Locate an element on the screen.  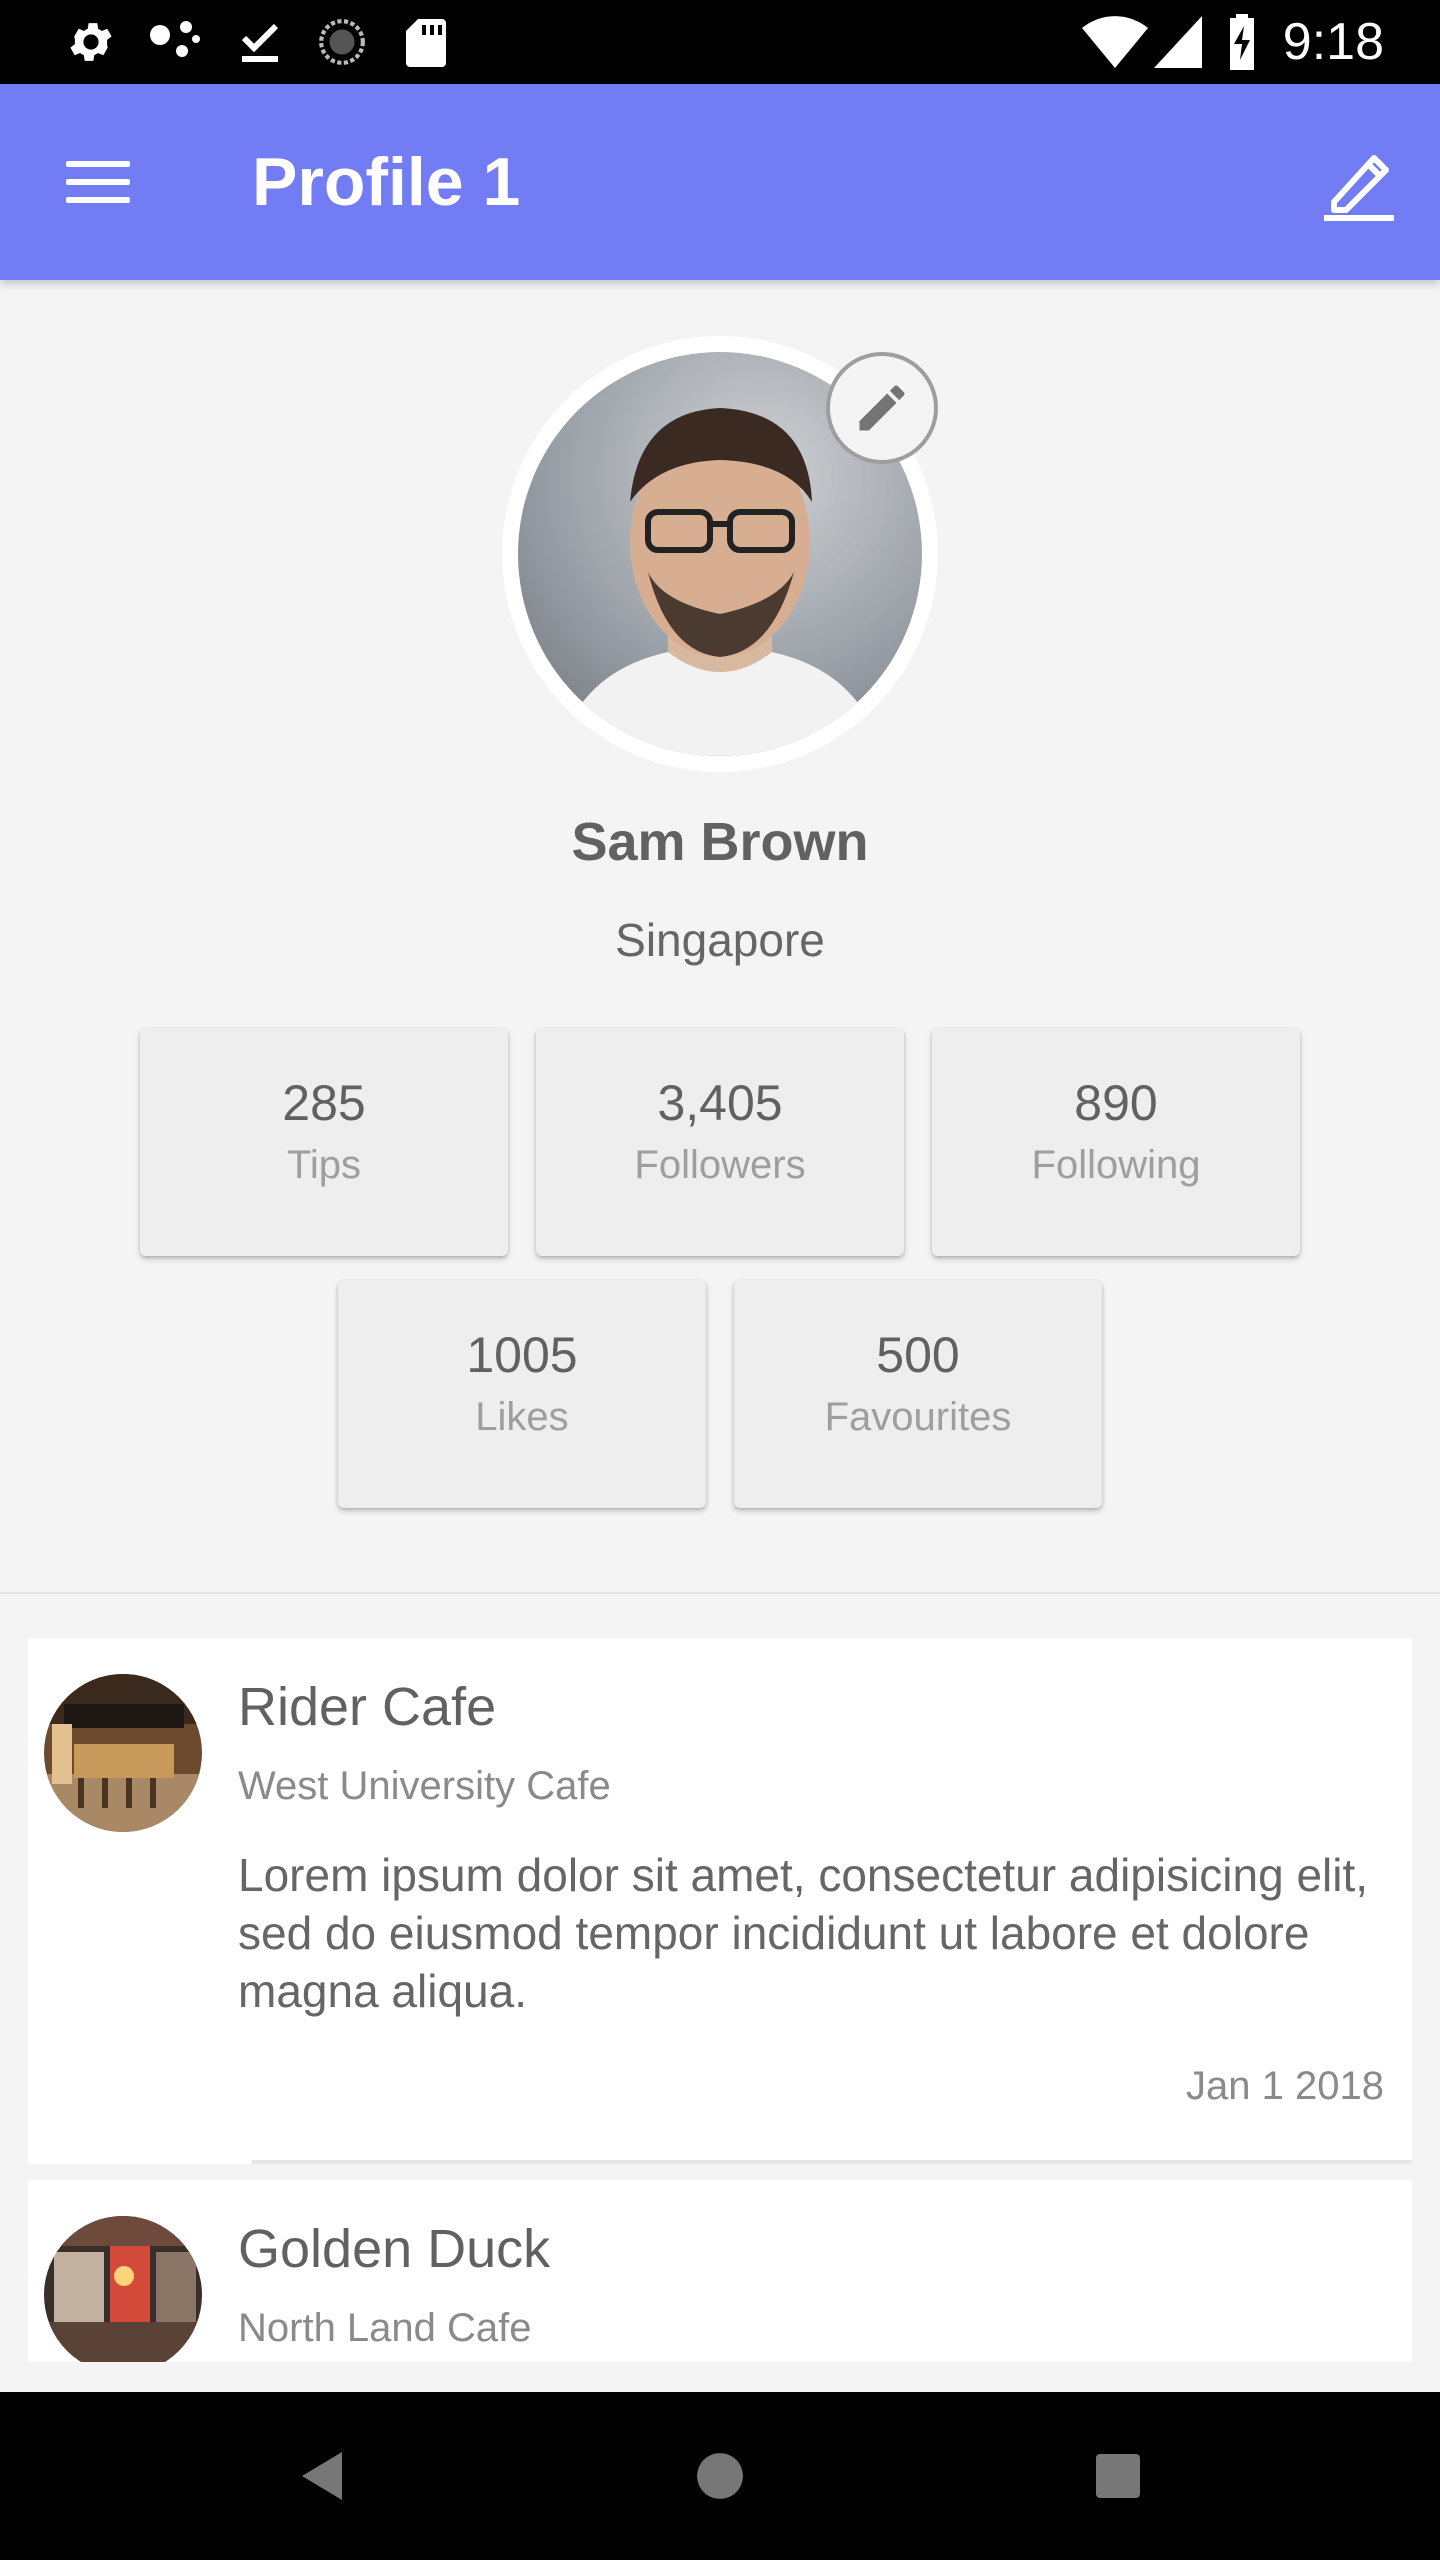
profile-name: Sam Brown is located at coordinates (720, 842).